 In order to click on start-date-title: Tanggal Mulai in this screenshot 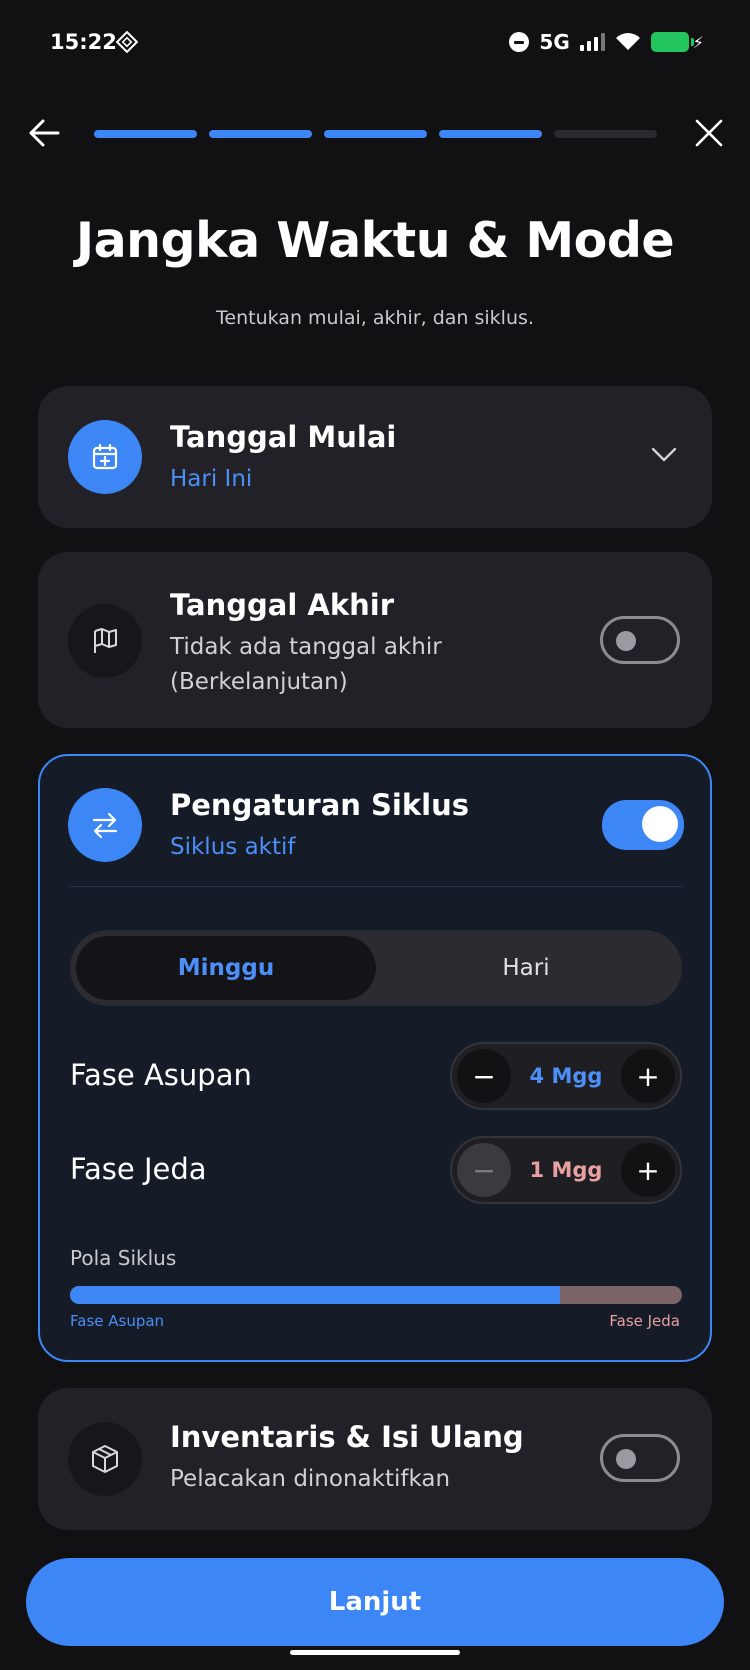, I will do `click(283, 437)`.